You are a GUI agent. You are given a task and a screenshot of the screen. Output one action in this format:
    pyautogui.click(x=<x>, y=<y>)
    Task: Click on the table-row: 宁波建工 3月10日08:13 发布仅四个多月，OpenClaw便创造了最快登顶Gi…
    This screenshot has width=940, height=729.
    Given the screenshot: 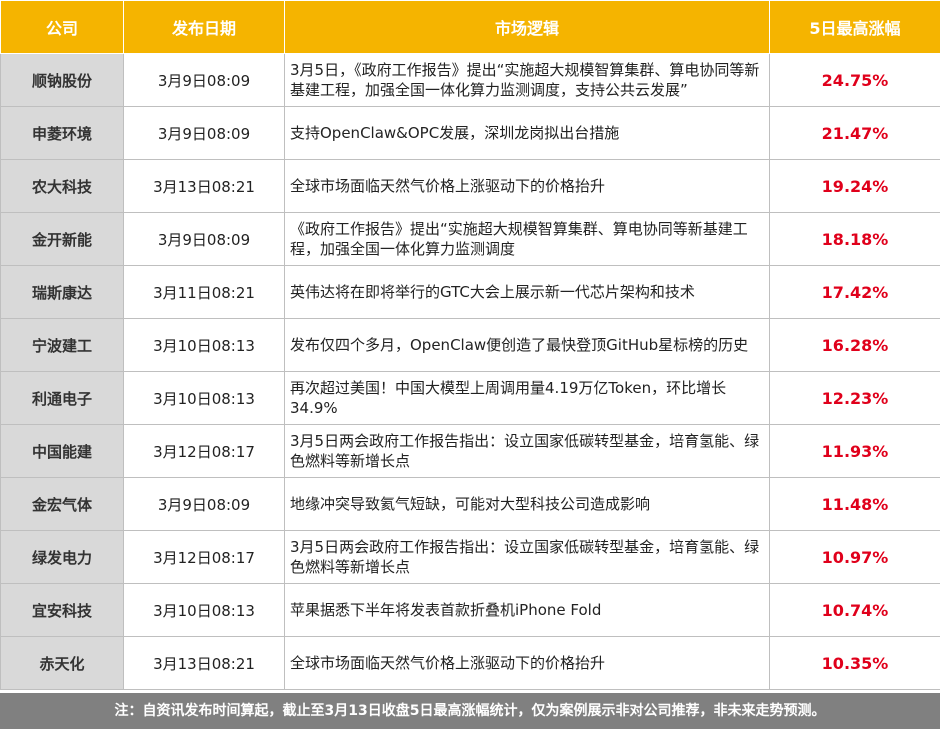 What is the action you would take?
    pyautogui.click(x=470, y=345)
    